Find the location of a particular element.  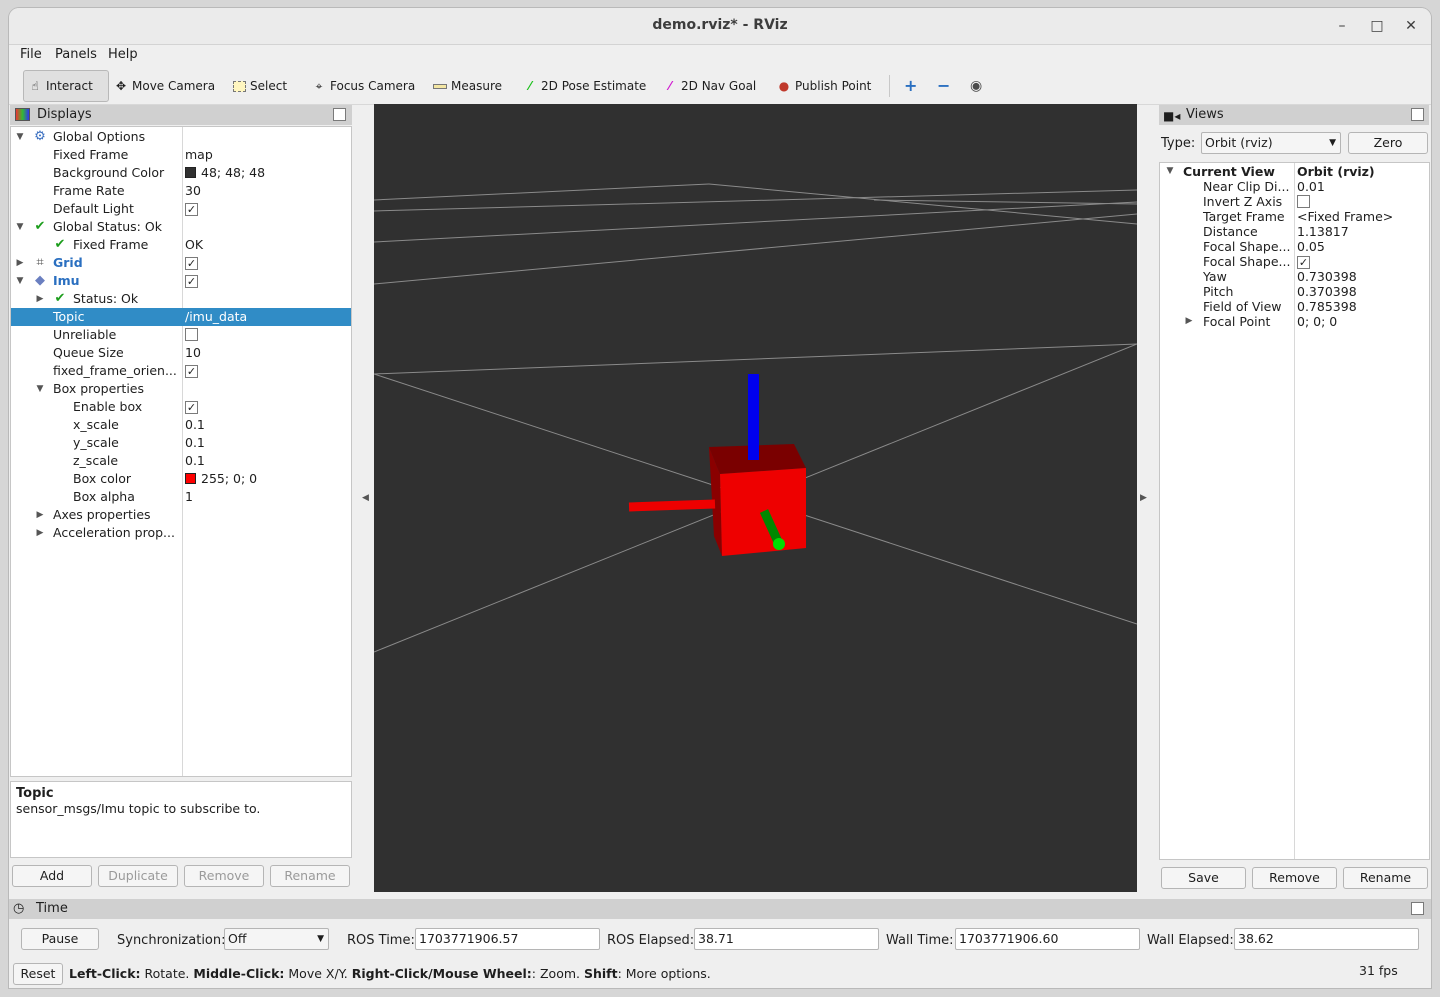

ros-time-field: 1703771906.57 is located at coordinates (507, 939).